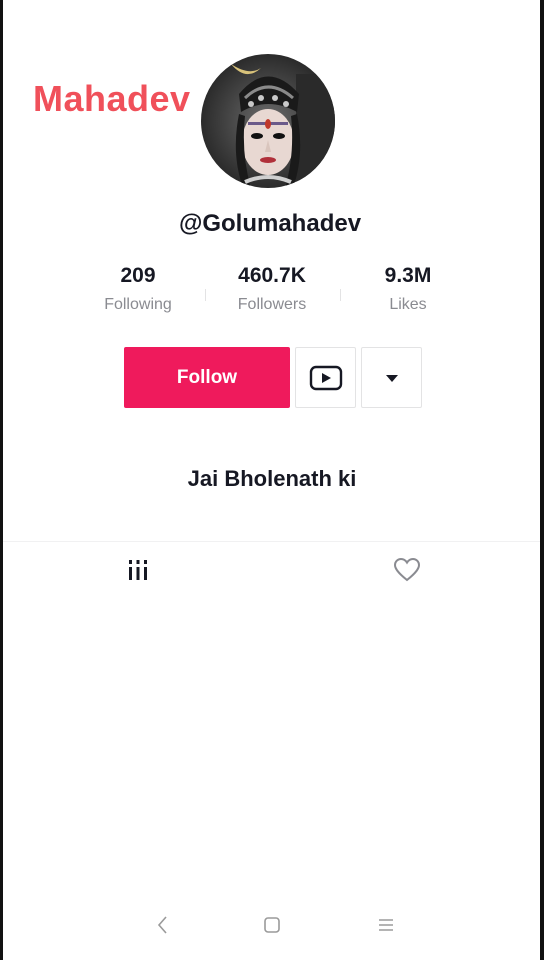 This screenshot has height=960, width=544. I want to click on watermark-text: Mahadev, so click(112, 98).